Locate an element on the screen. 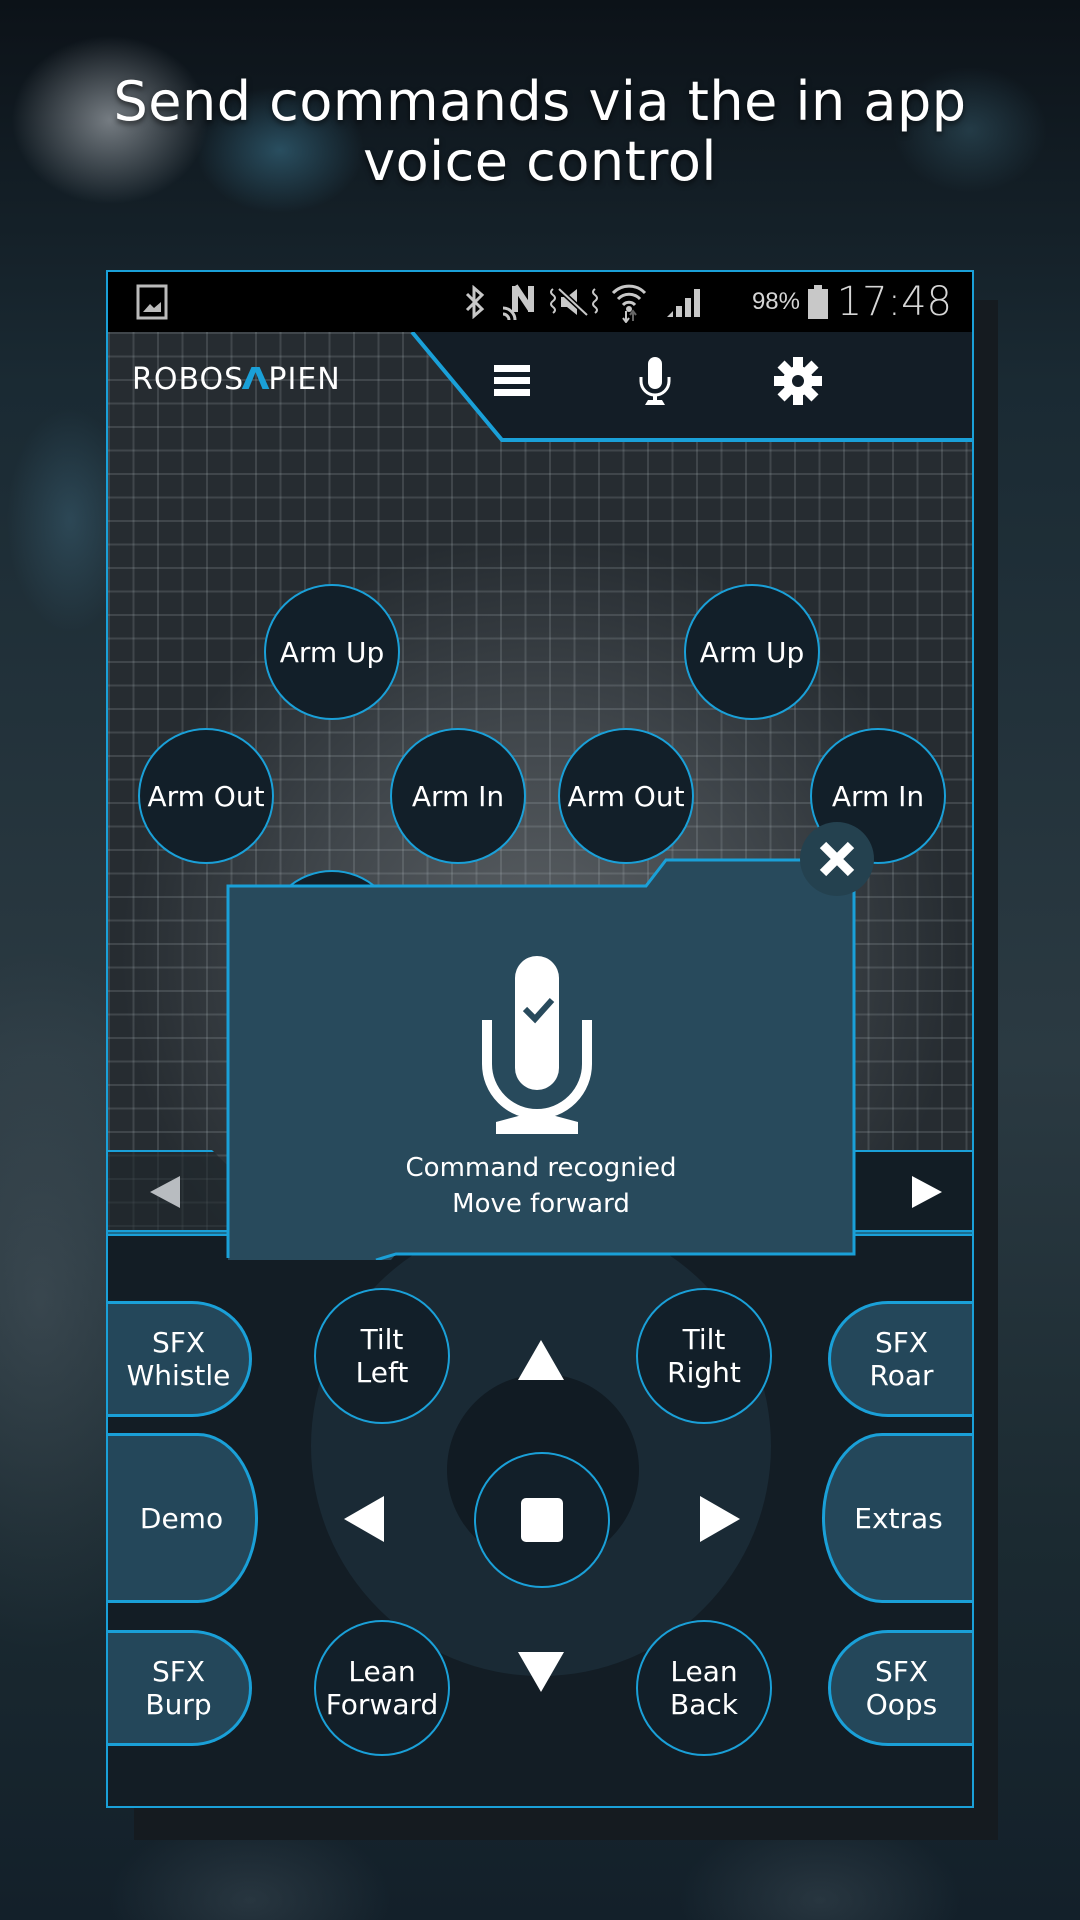 Image resolution: width=1080 pixels, height=1920 pixels. popup-message: Command recognied Move forward is located at coordinates (541, 1186).